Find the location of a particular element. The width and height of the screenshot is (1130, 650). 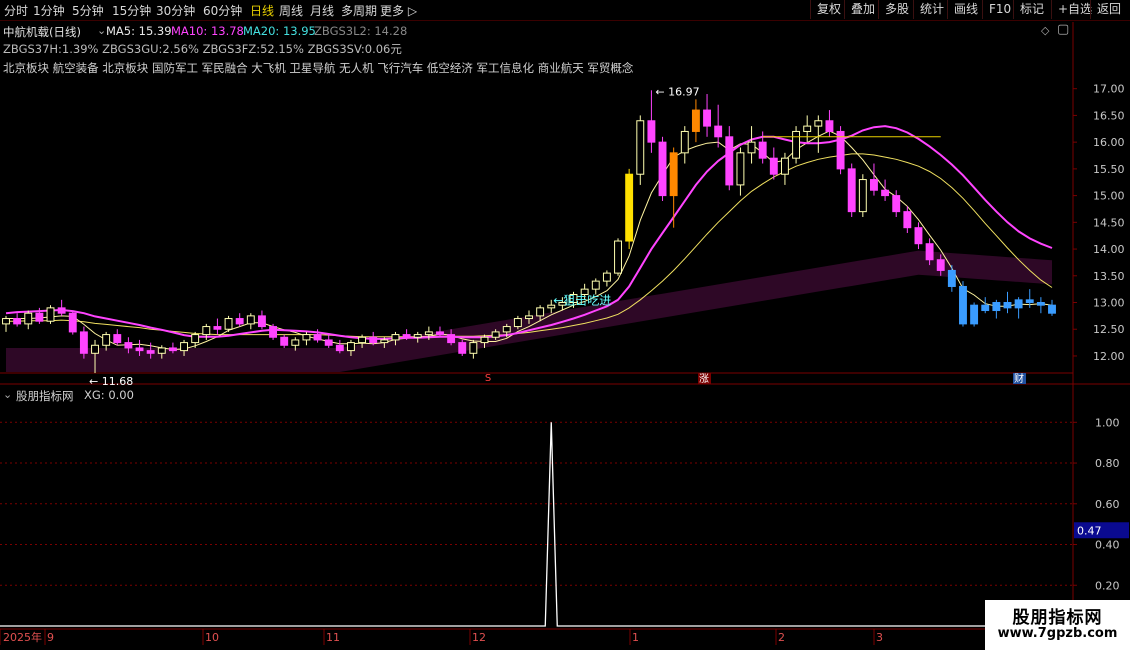

marker-zhang: 涨 is located at coordinates (704, 379).